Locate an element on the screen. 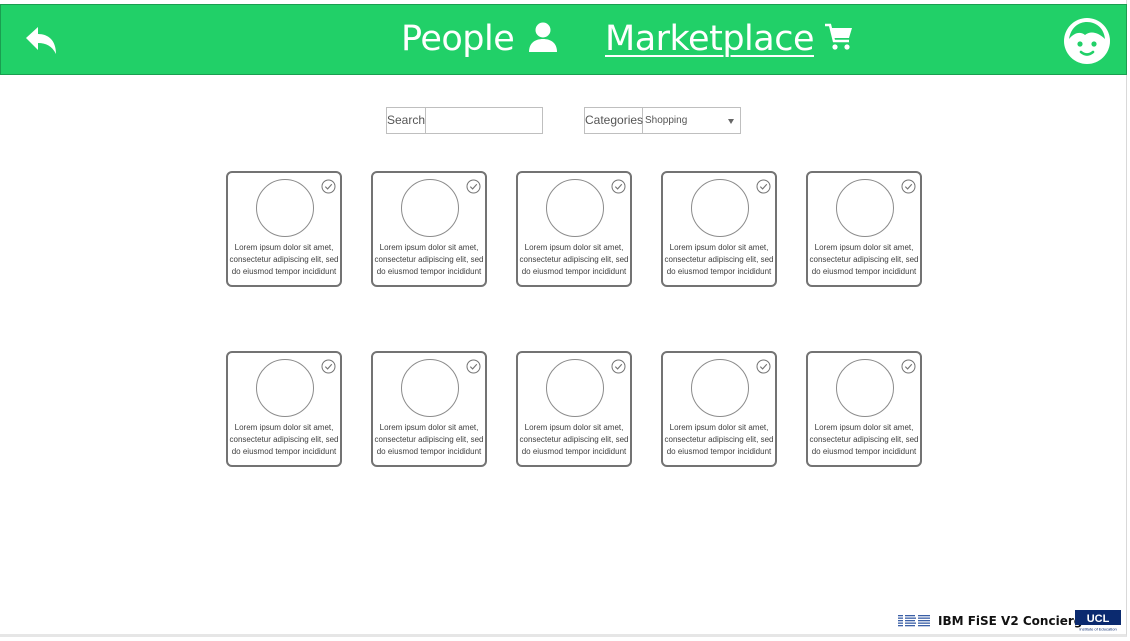  categories-selected-value: Shopping is located at coordinates (666, 120).